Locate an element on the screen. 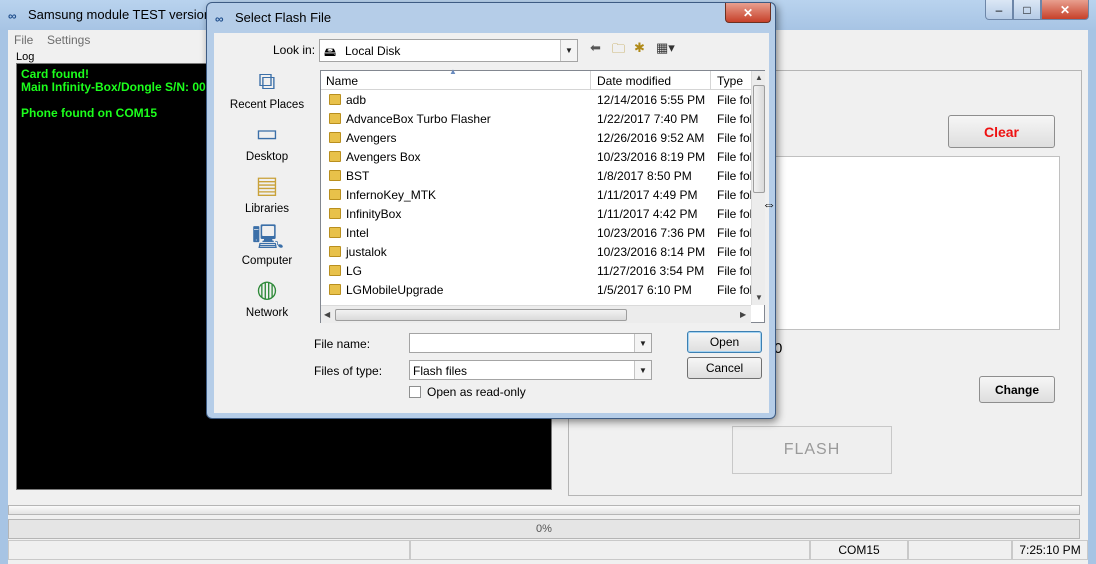 The width and height of the screenshot is (1096, 564). scroll-up-icon: ▲ is located at coordinates (759, 77).